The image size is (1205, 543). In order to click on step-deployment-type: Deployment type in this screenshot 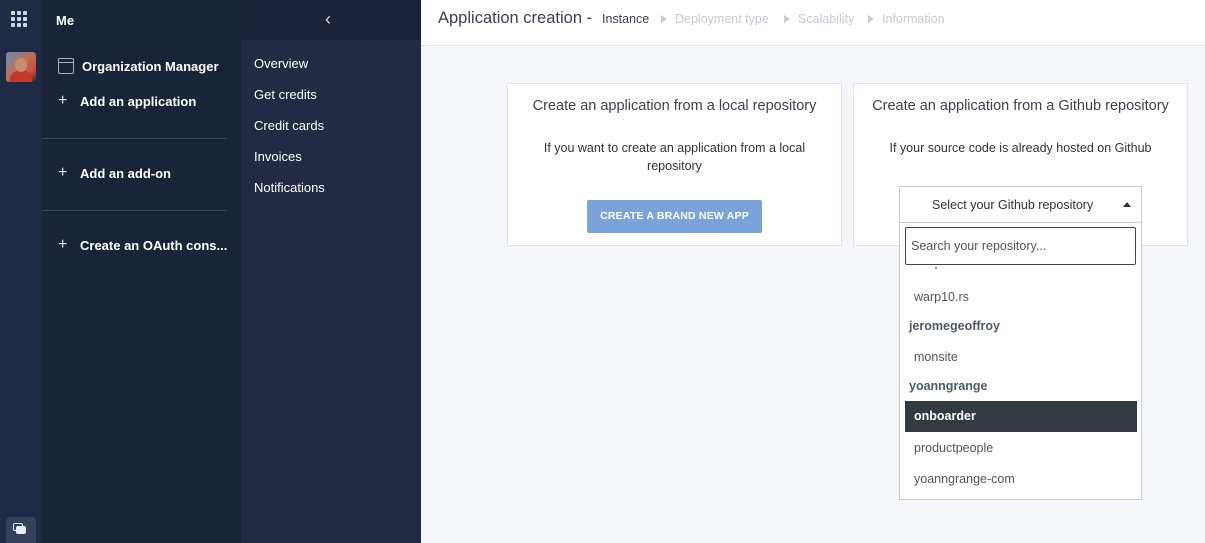, I will do `click(722, 19)`.